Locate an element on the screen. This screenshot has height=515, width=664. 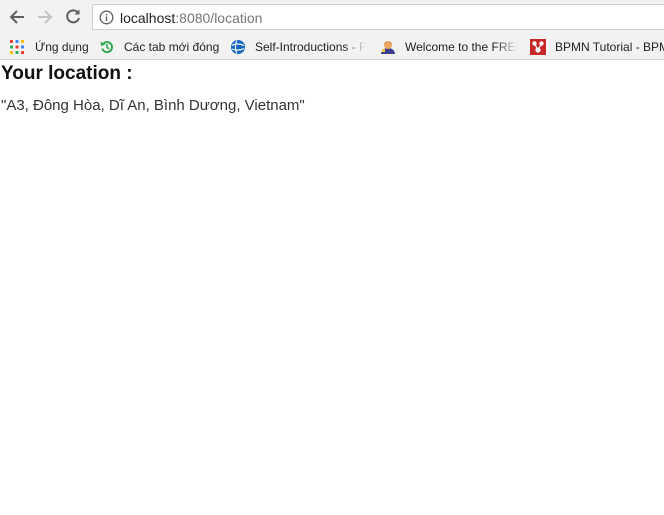
avatar-icon is located at coordinates (388, 47).